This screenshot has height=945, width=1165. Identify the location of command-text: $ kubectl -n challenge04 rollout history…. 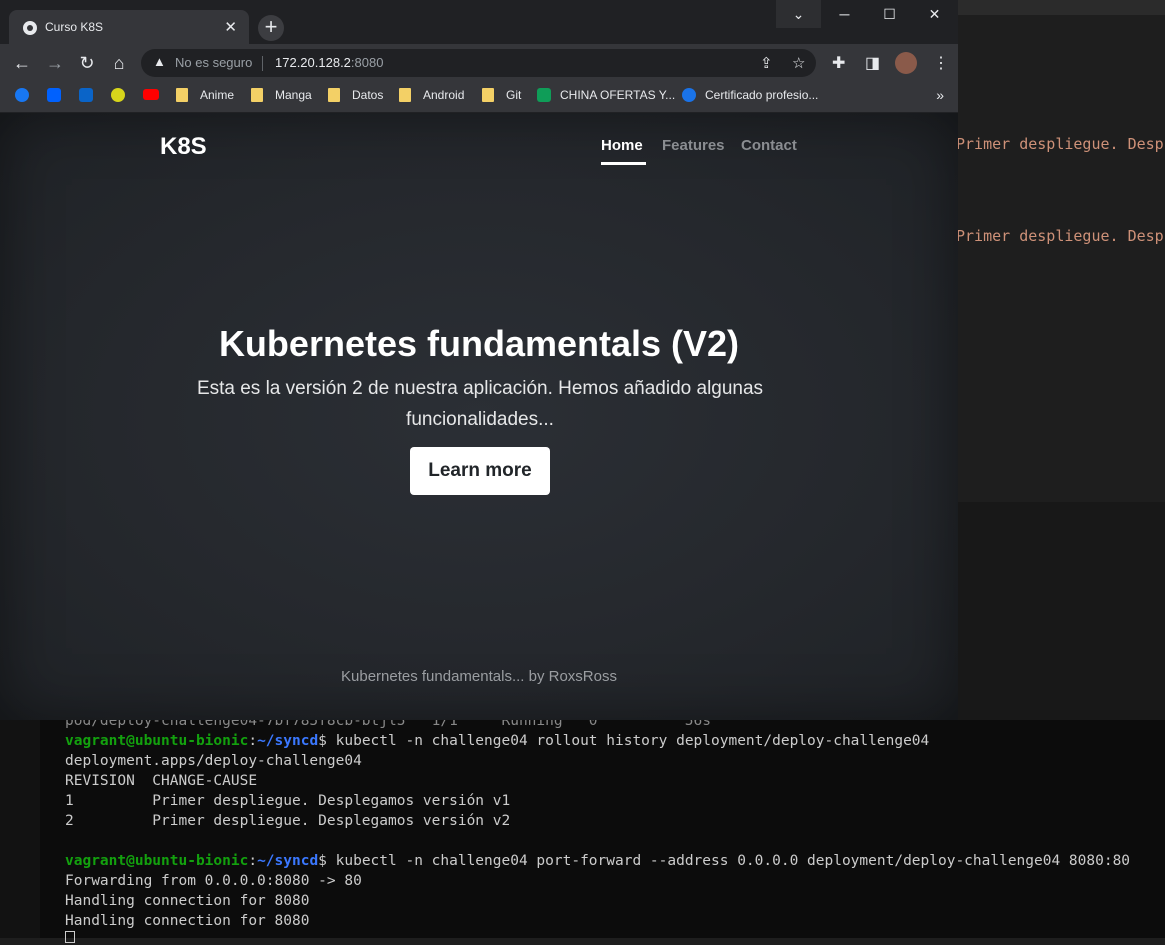
(624, 741).